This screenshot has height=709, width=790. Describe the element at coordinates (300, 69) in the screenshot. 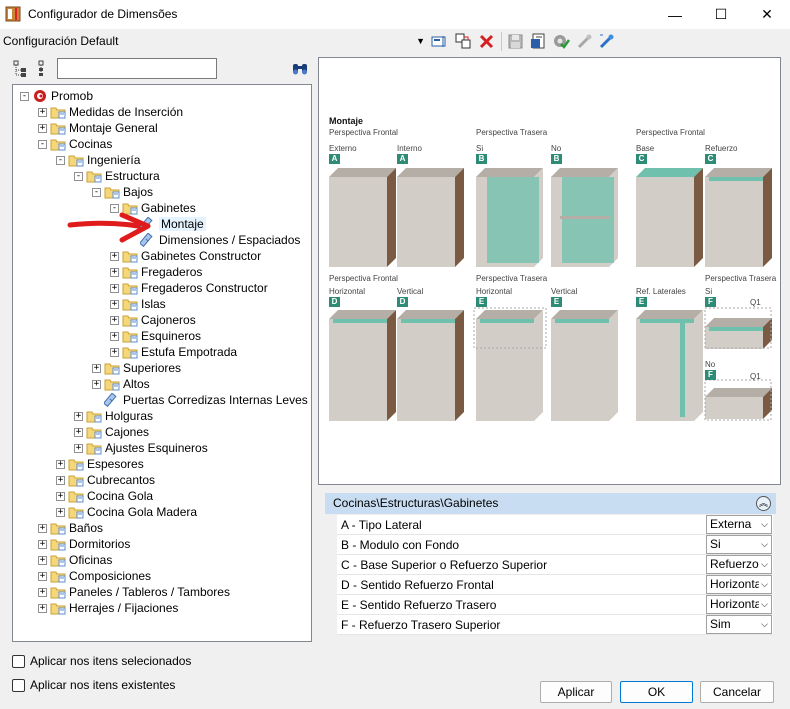

I see `binoculars-icon` at that location.